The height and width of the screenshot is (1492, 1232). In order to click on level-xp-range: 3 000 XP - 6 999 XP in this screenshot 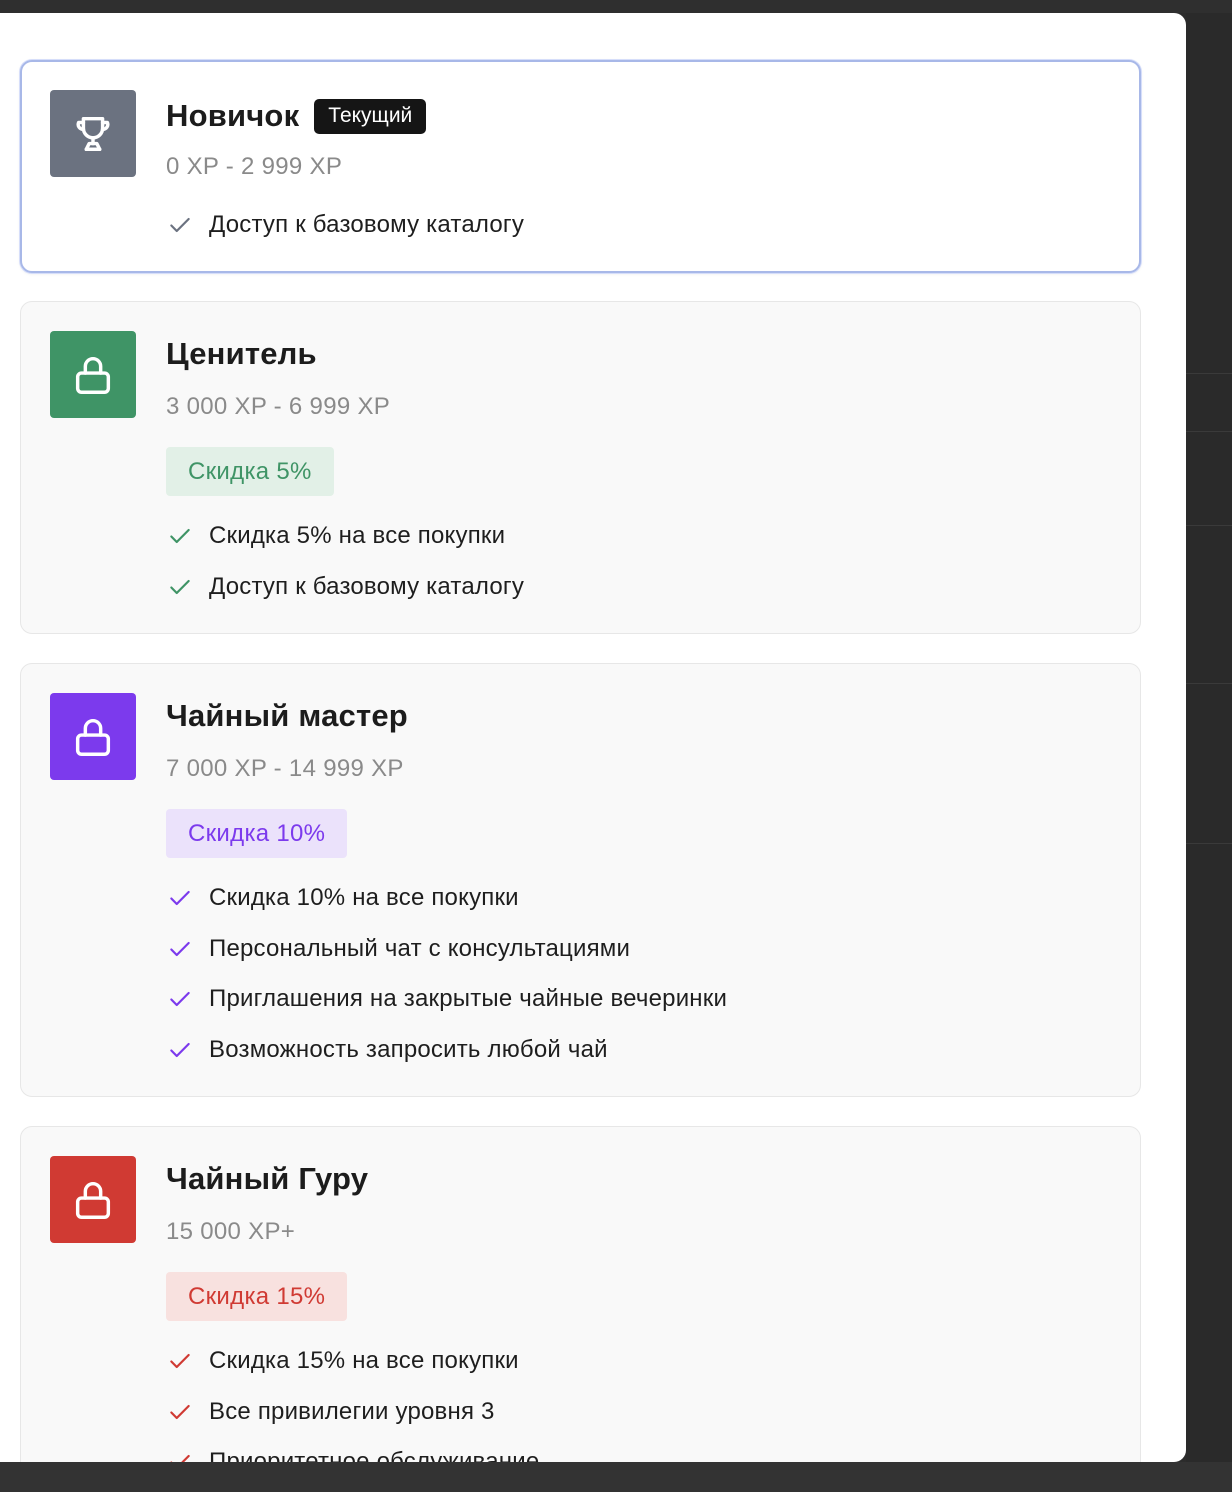, I will do `click(278, 406)`.